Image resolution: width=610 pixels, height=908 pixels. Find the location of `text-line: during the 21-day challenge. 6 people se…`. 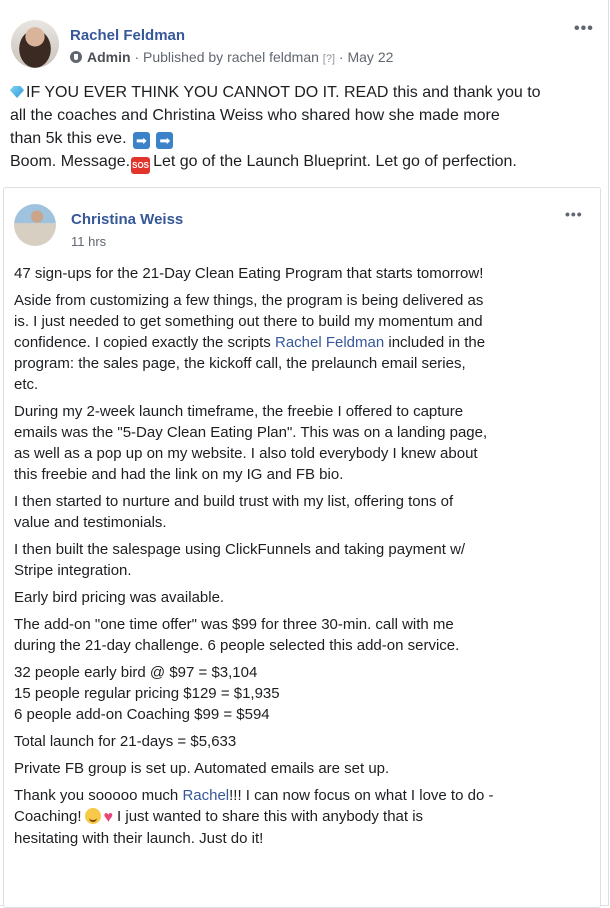

text-line: during the 21-day challenge. 6 people se… is located at coordinates (237, 645).